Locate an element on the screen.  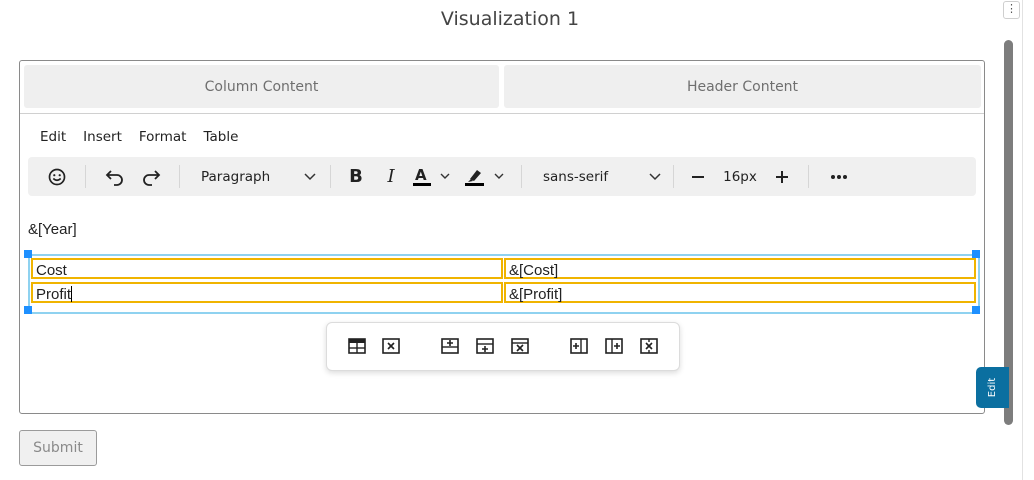
tab-column-content: Column Content is located at coordinates (261, 86).